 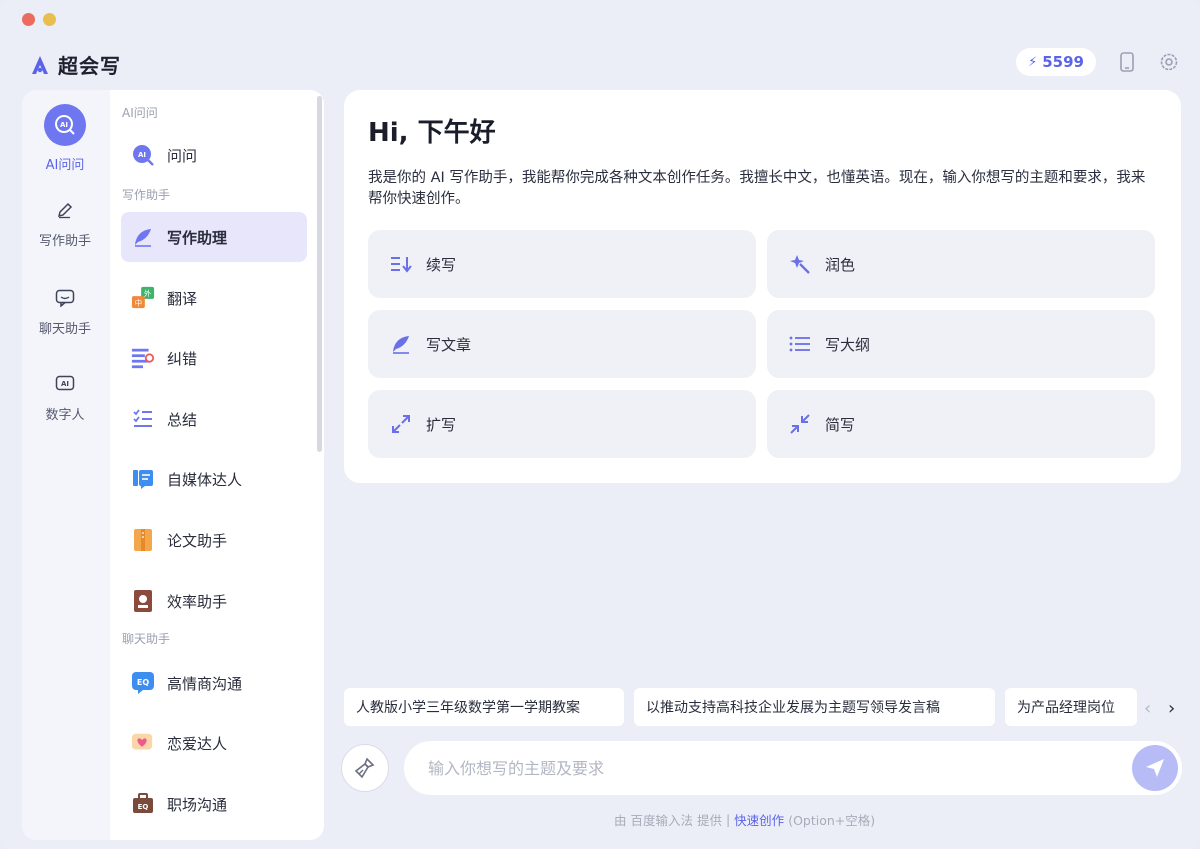 What do you see at coordinates (401, 424) in the screenshot?
I see `expand-arrows-icon` at bounding box center [401, 424].